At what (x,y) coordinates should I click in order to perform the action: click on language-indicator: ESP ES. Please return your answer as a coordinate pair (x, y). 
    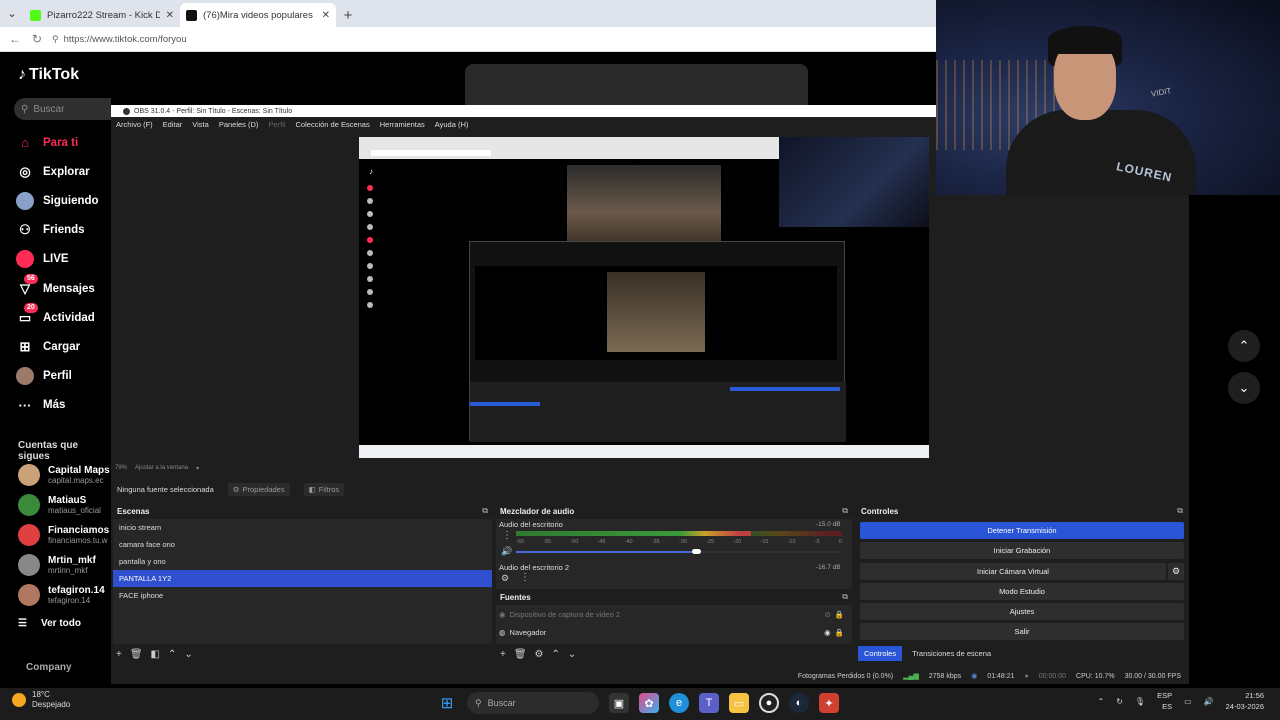
    Looking at the image, I should click on (1164, 701).